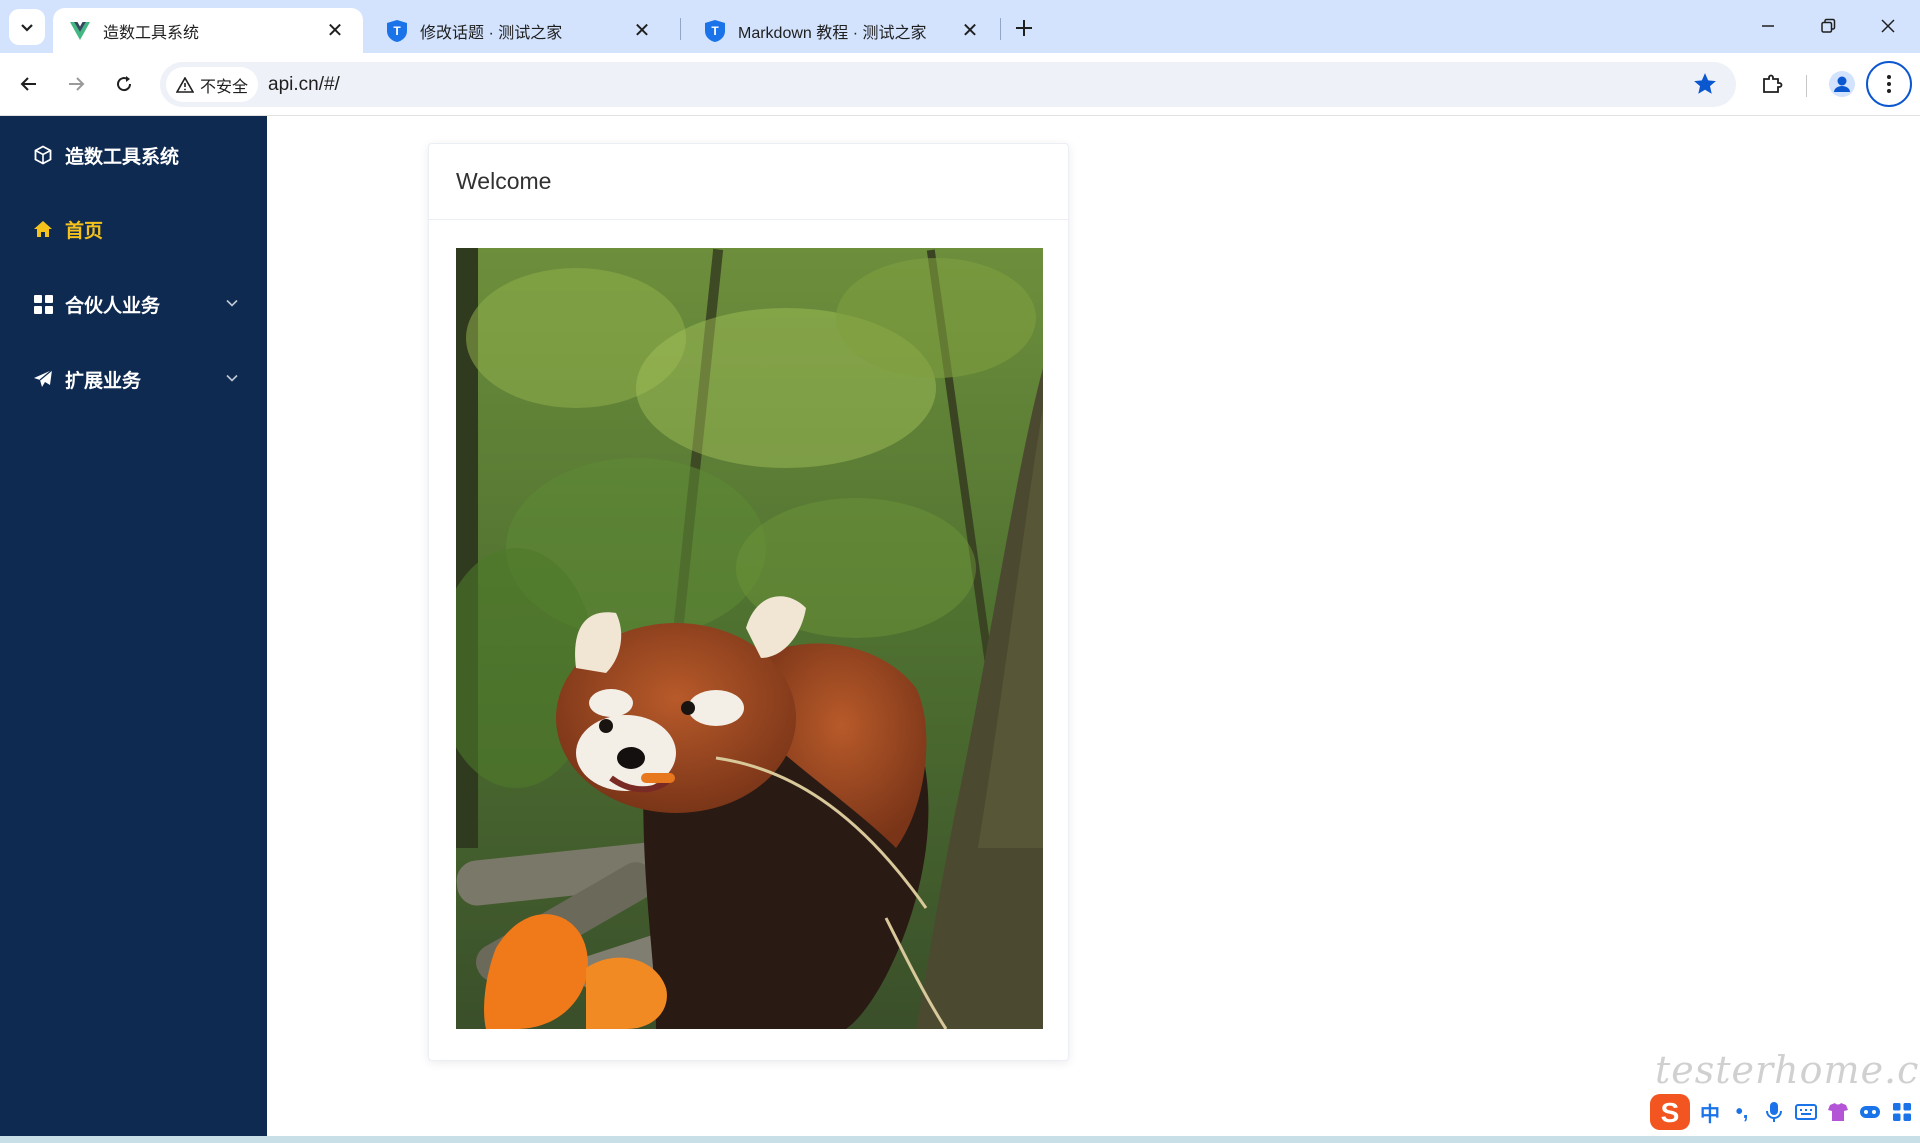  I want to click on close-icon, so click(1888, 26).